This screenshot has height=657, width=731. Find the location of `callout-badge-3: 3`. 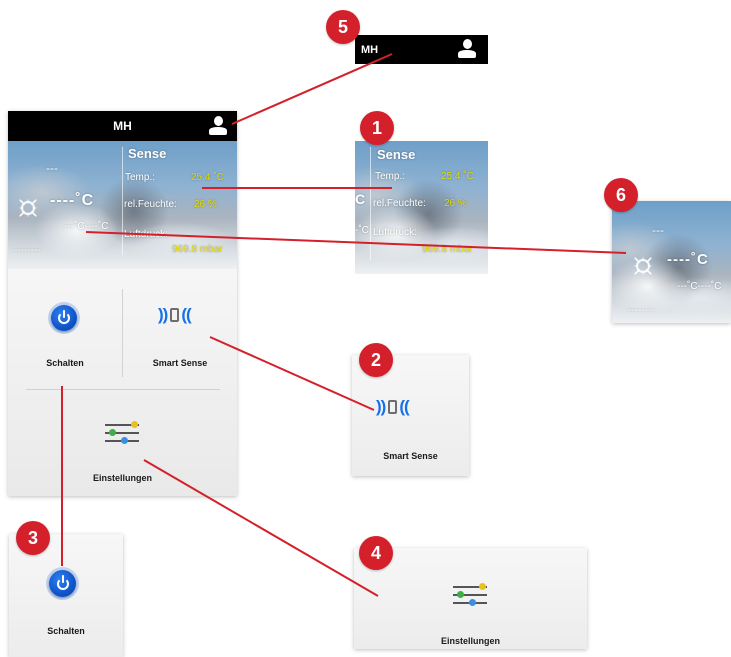

callout-badge-3: 3 is located at coordinates (33, 538).